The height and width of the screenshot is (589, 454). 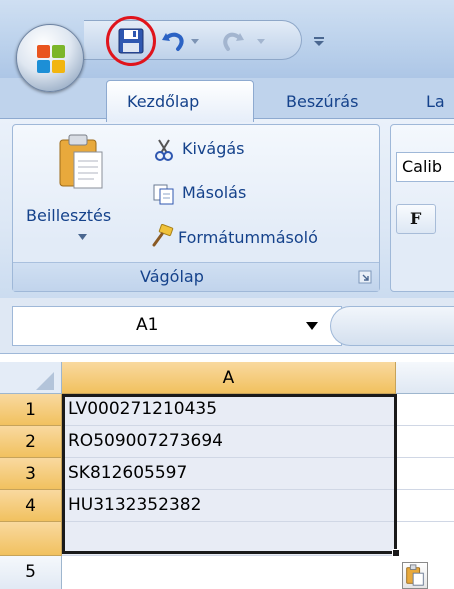 I want to click on column-header-a-label: A, so click(x=228, y=378).